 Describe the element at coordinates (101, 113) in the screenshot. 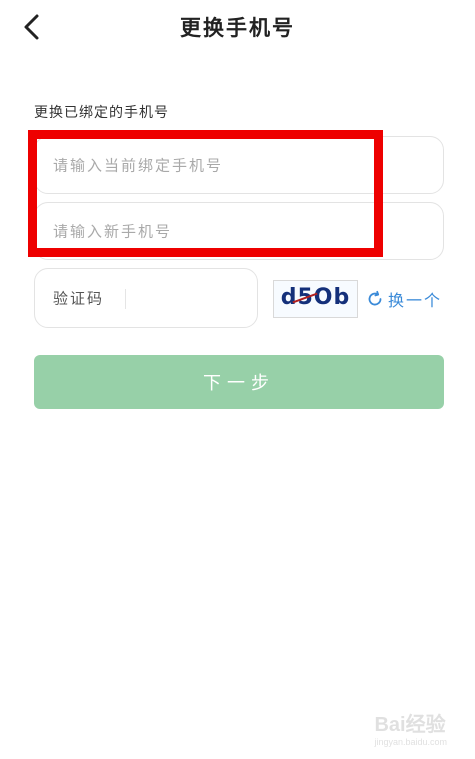

I see `section-label: 更换已绑定的手机号` at that location.